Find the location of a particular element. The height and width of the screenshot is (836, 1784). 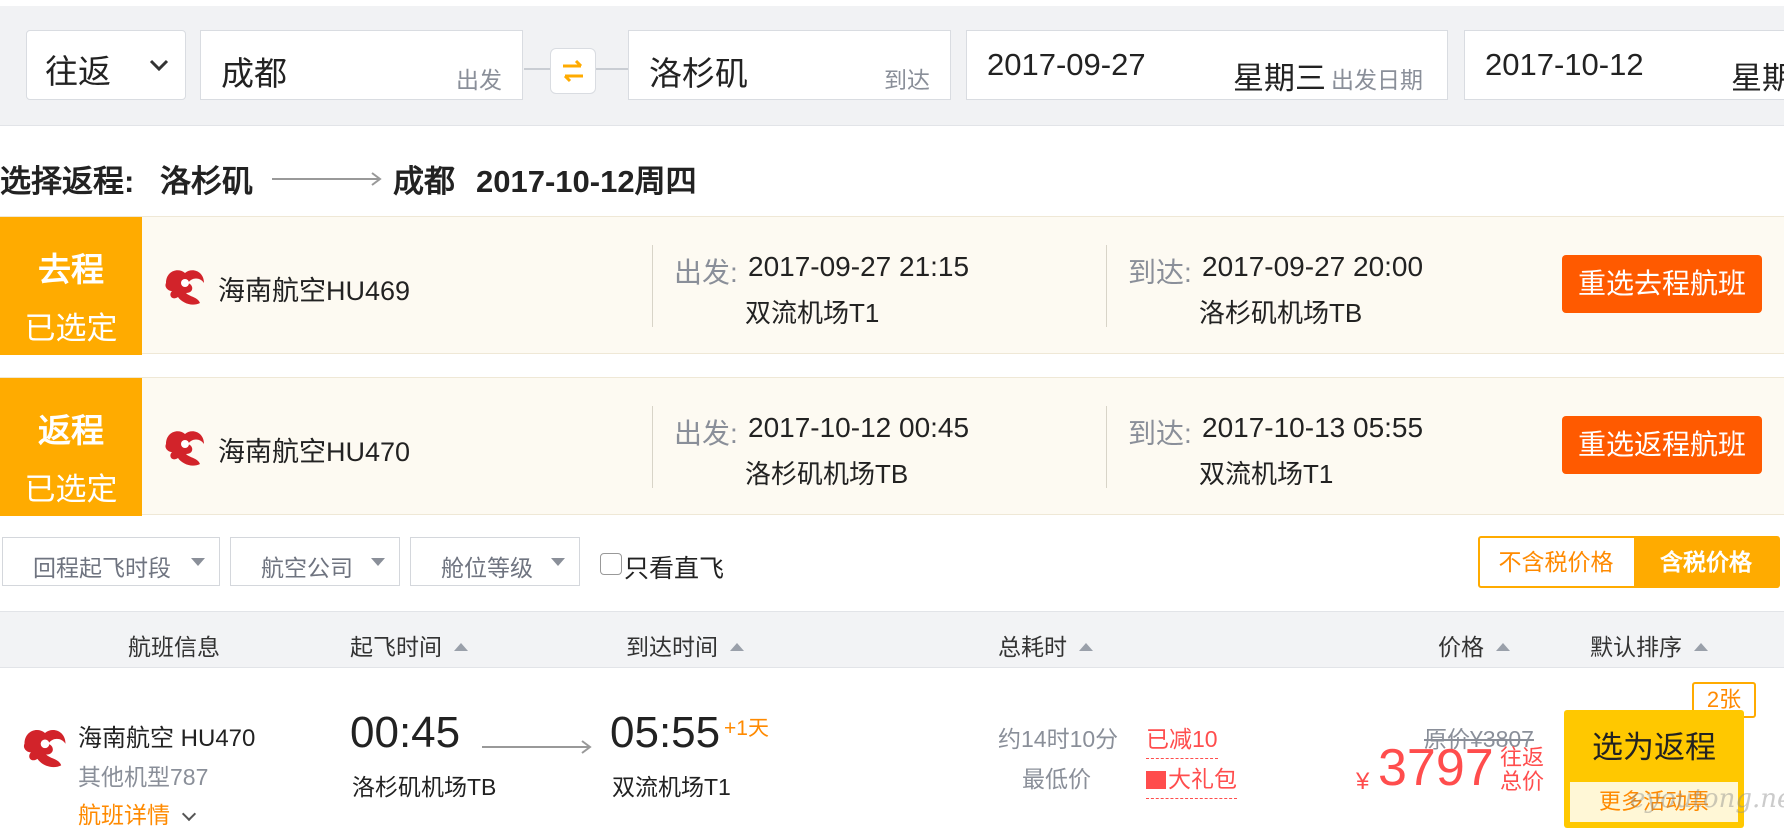

from-city-value: 成都 is located at coordinates (254, 73).